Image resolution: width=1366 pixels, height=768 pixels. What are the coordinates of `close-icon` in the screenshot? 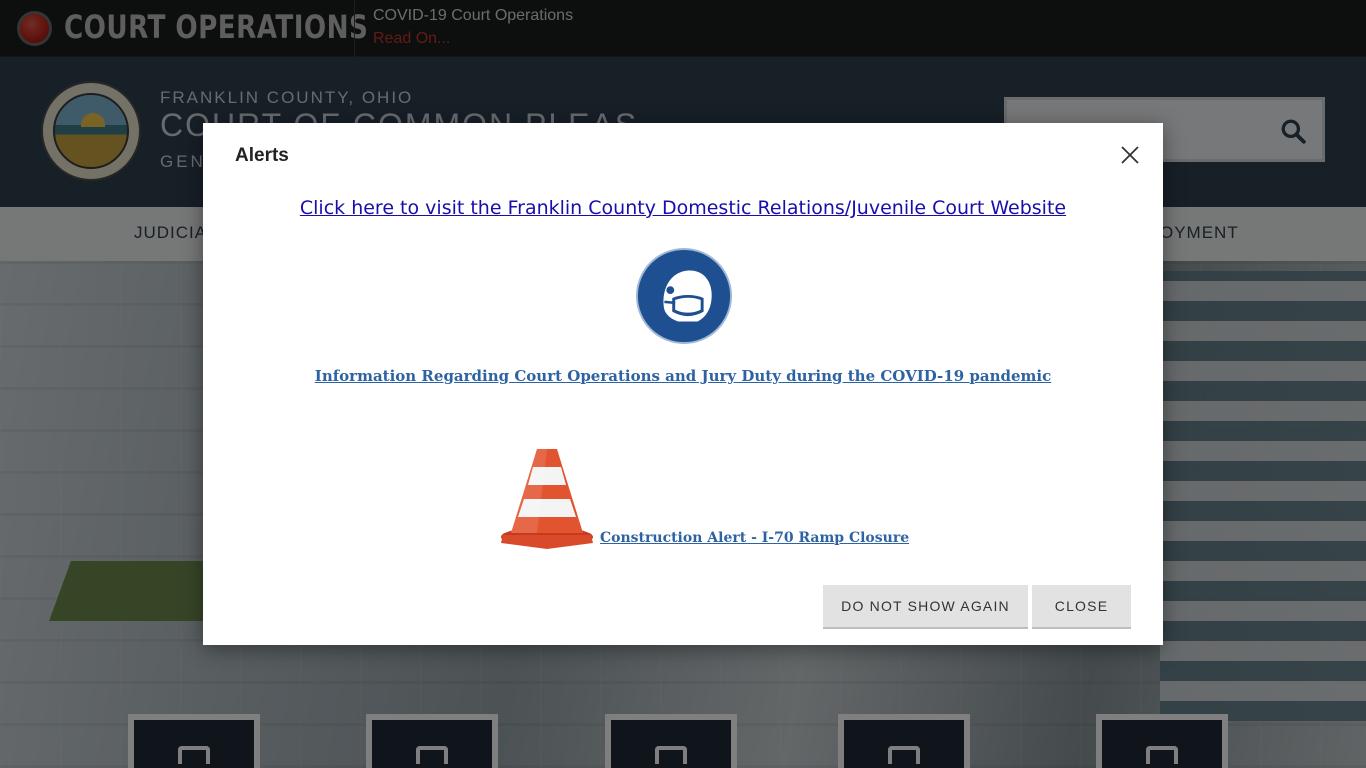 It's located at (1130, 155).